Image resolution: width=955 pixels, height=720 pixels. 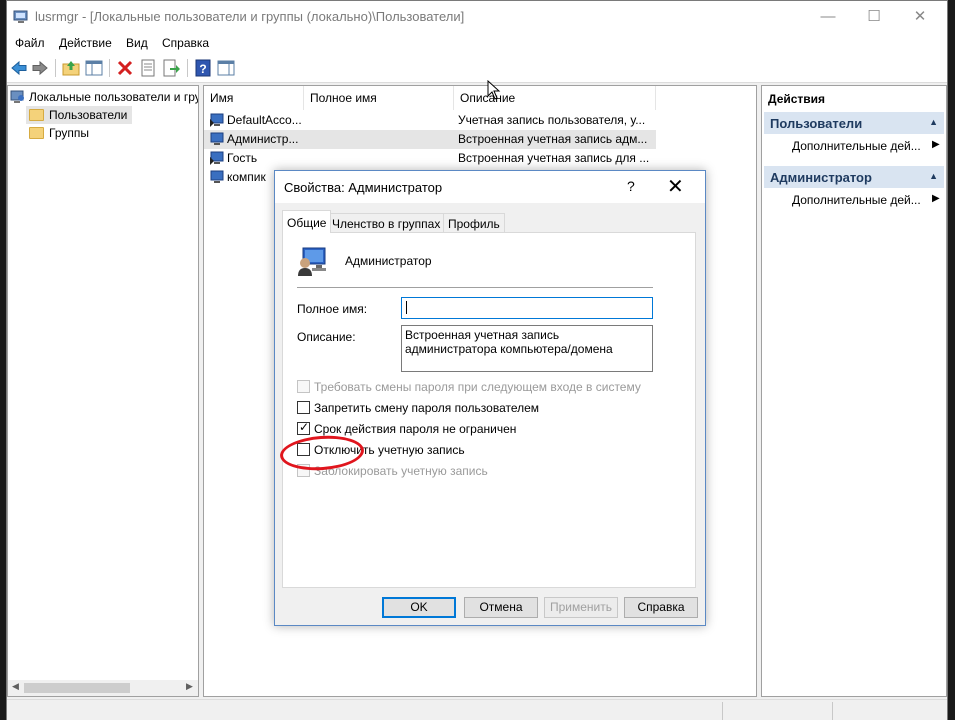 I want to click on maximize-button: ☐, so click(x=874, y=17).